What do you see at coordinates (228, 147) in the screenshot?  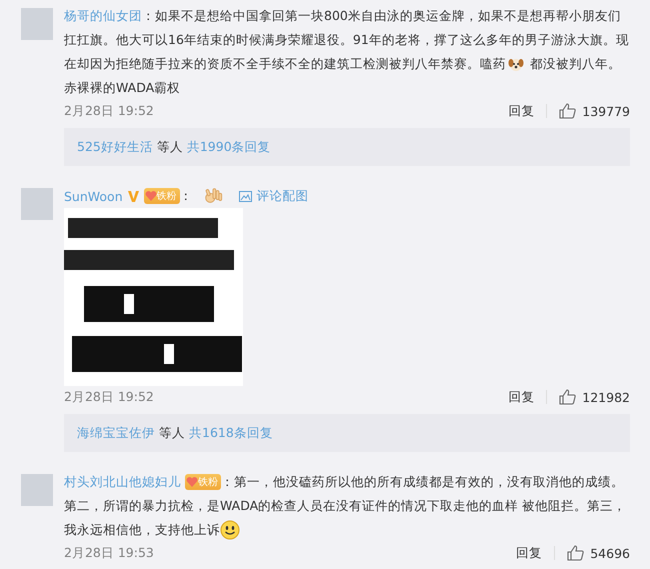 I see `all-replies-link: 共1990条回复` at bounding box center [228, 147].